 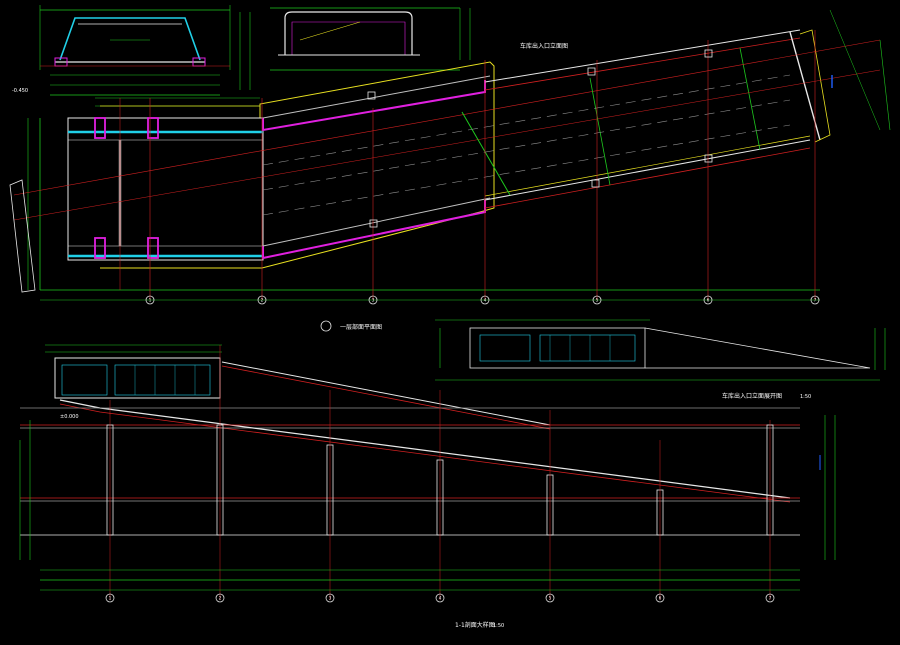 I want to click on detail-marker-icon, so click(x=326, y=326).